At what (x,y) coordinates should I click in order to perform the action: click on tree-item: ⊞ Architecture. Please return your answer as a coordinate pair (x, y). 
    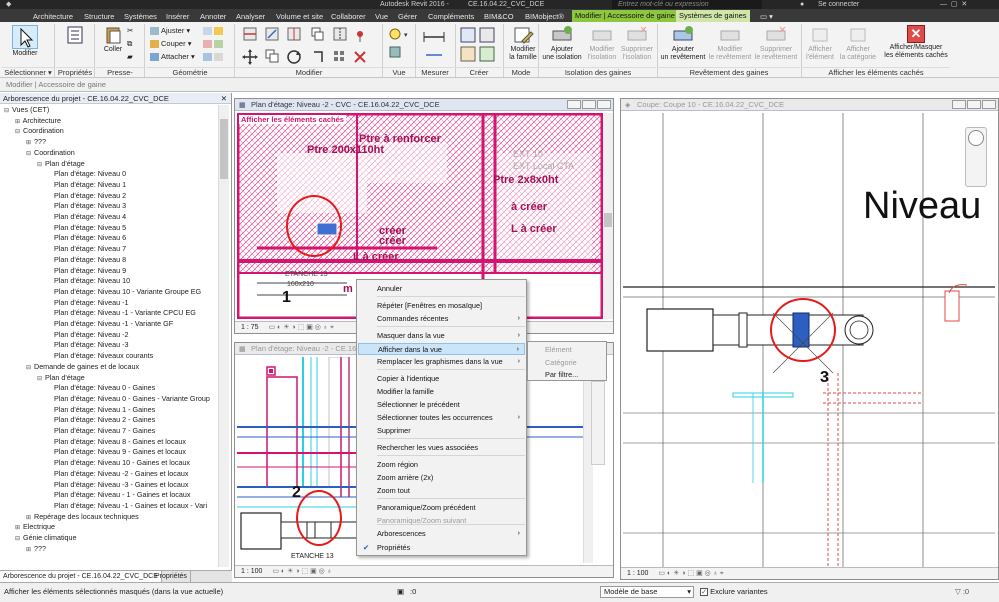
    Looking at the image, I should click on (38, 121).